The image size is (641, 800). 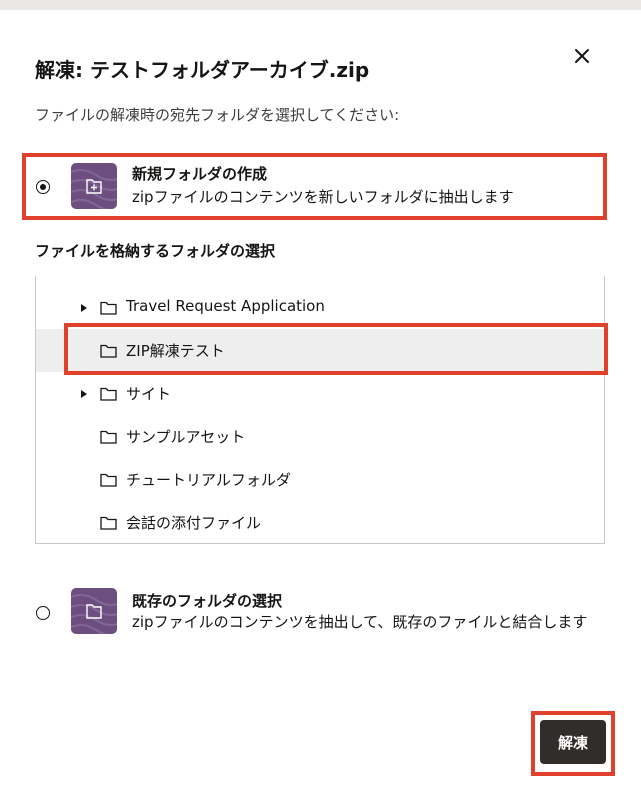 I want to click on close-button, so click(x=582, y=56).